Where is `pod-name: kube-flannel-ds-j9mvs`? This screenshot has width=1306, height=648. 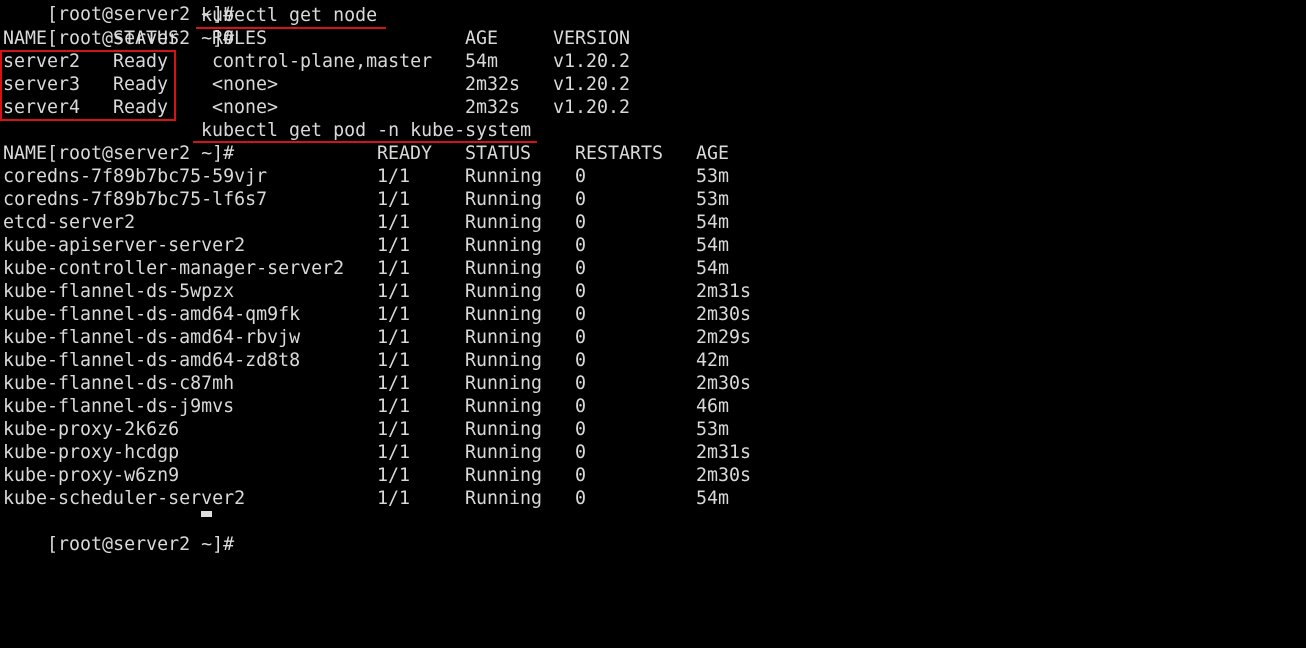 pod-name: kube-flannel-ds-j9mvs is located at coordinates (119, 406).